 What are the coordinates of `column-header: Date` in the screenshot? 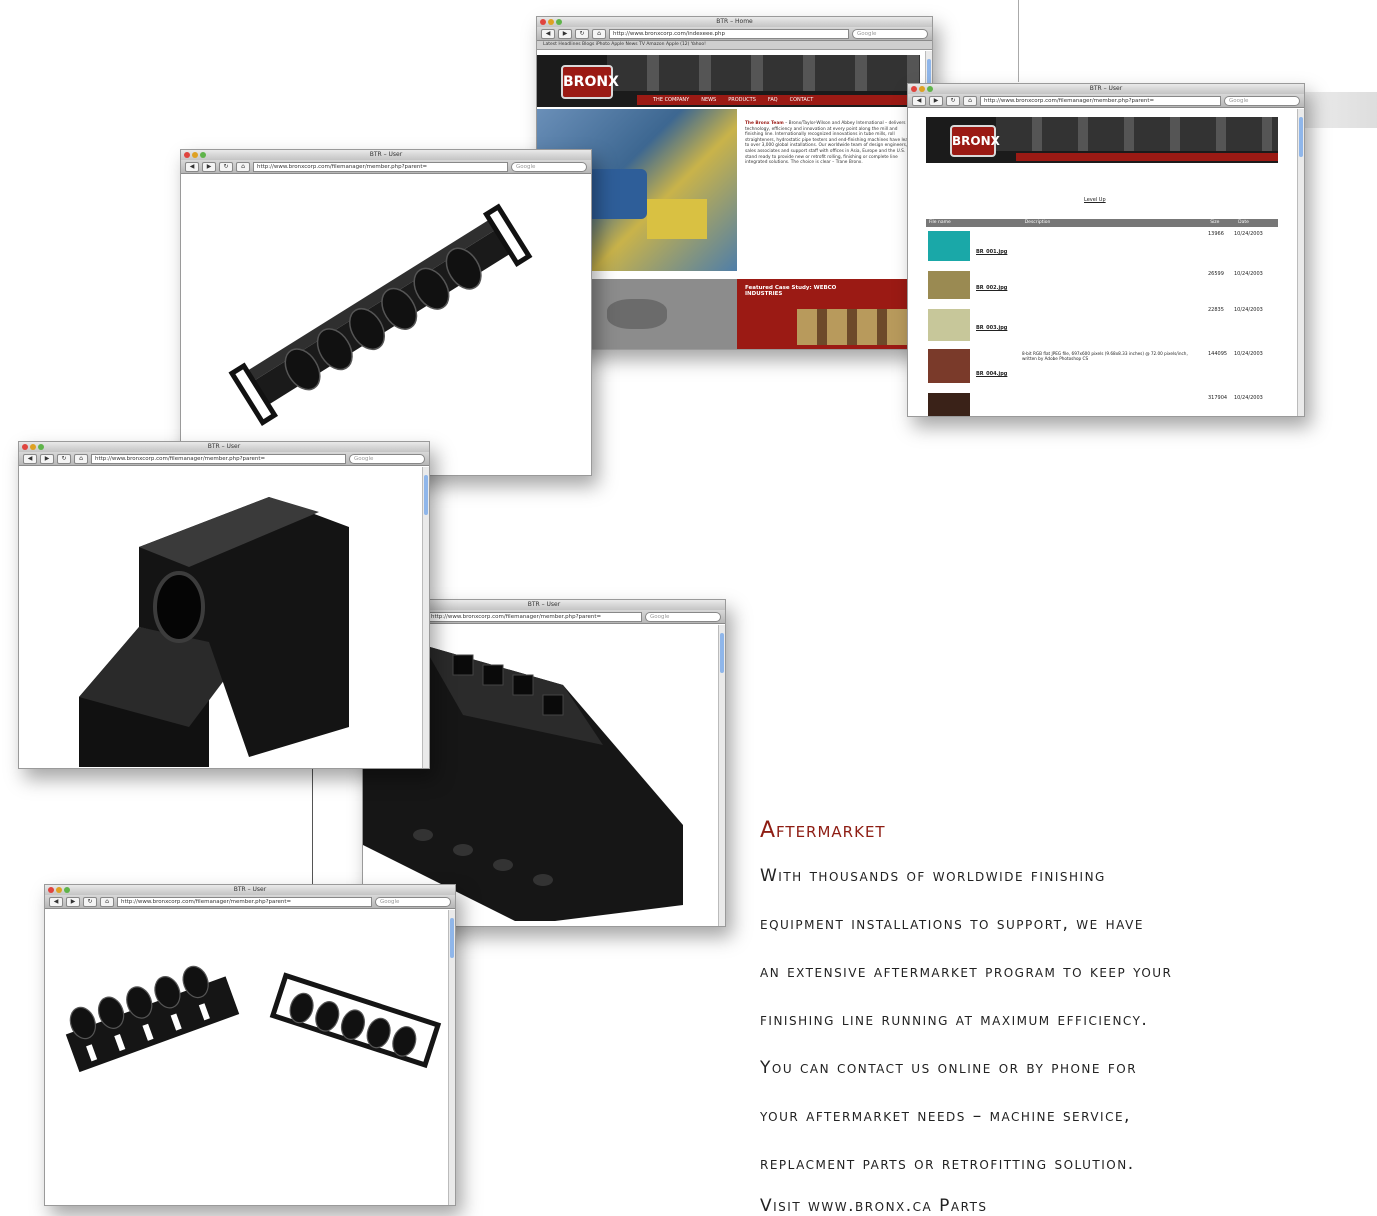 It's located at (1258, 223).